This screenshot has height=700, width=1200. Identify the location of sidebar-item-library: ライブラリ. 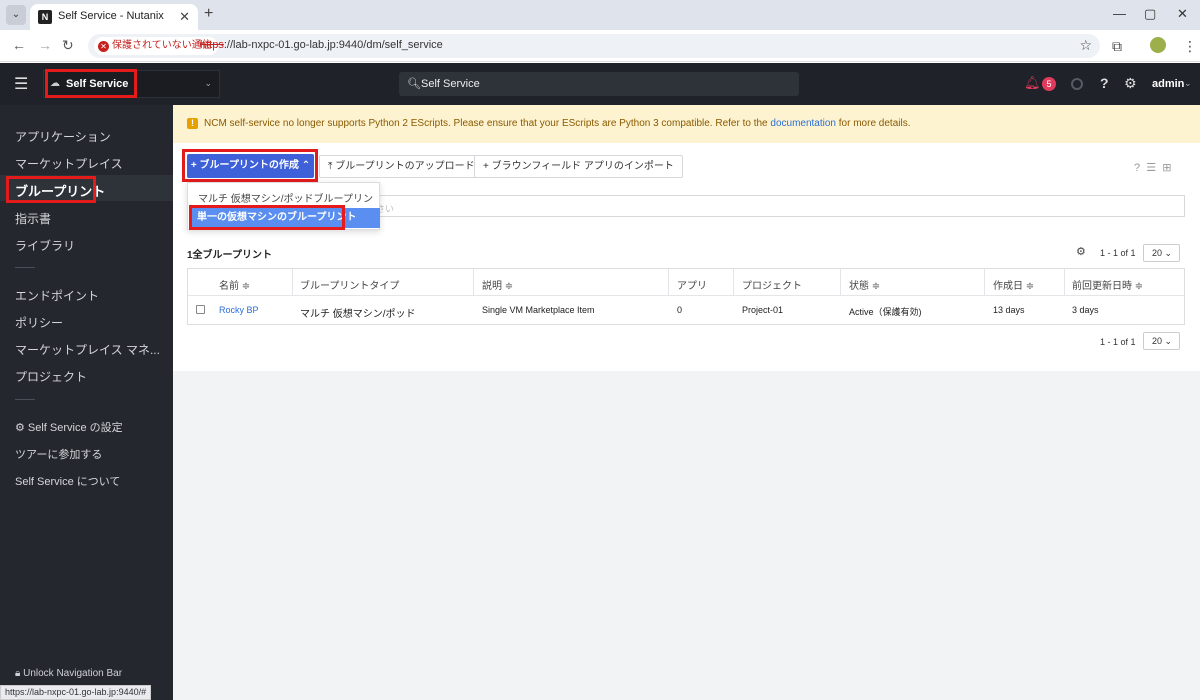
(45, 245).